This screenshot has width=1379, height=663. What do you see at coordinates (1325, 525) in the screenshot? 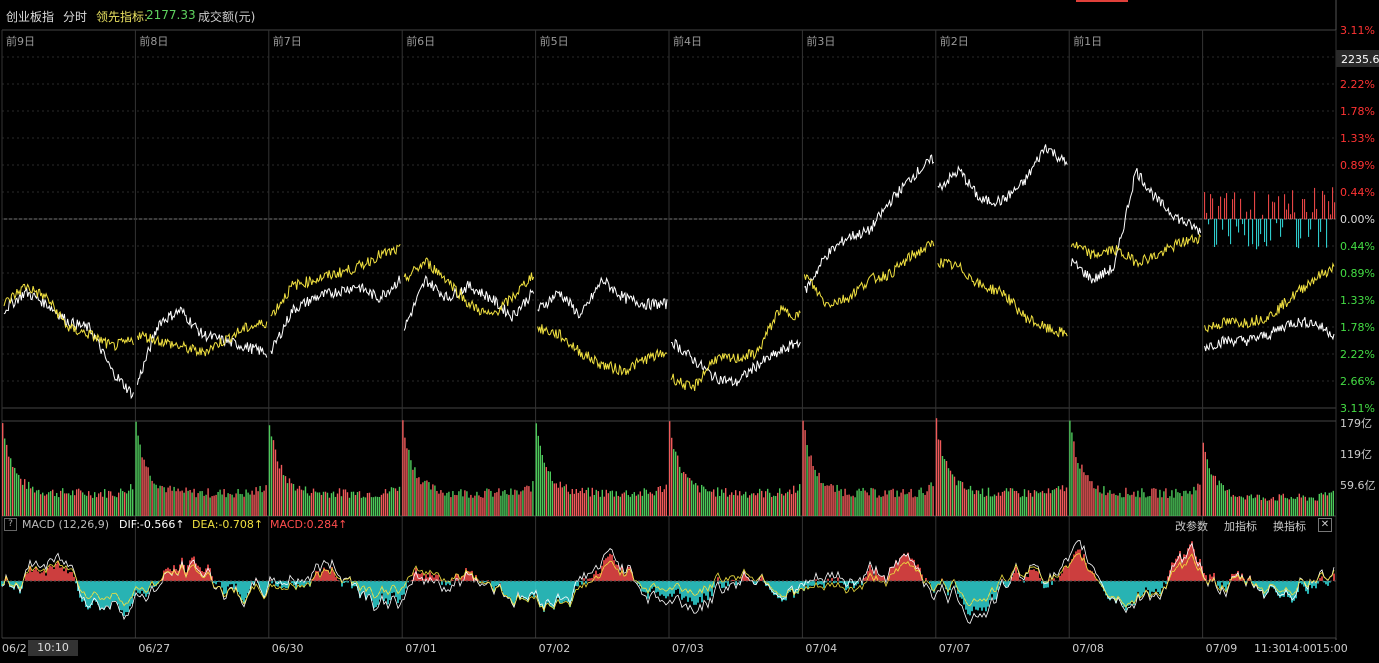
I see `close-indicator-icon: ✕` at bounding box center [1325, 525].